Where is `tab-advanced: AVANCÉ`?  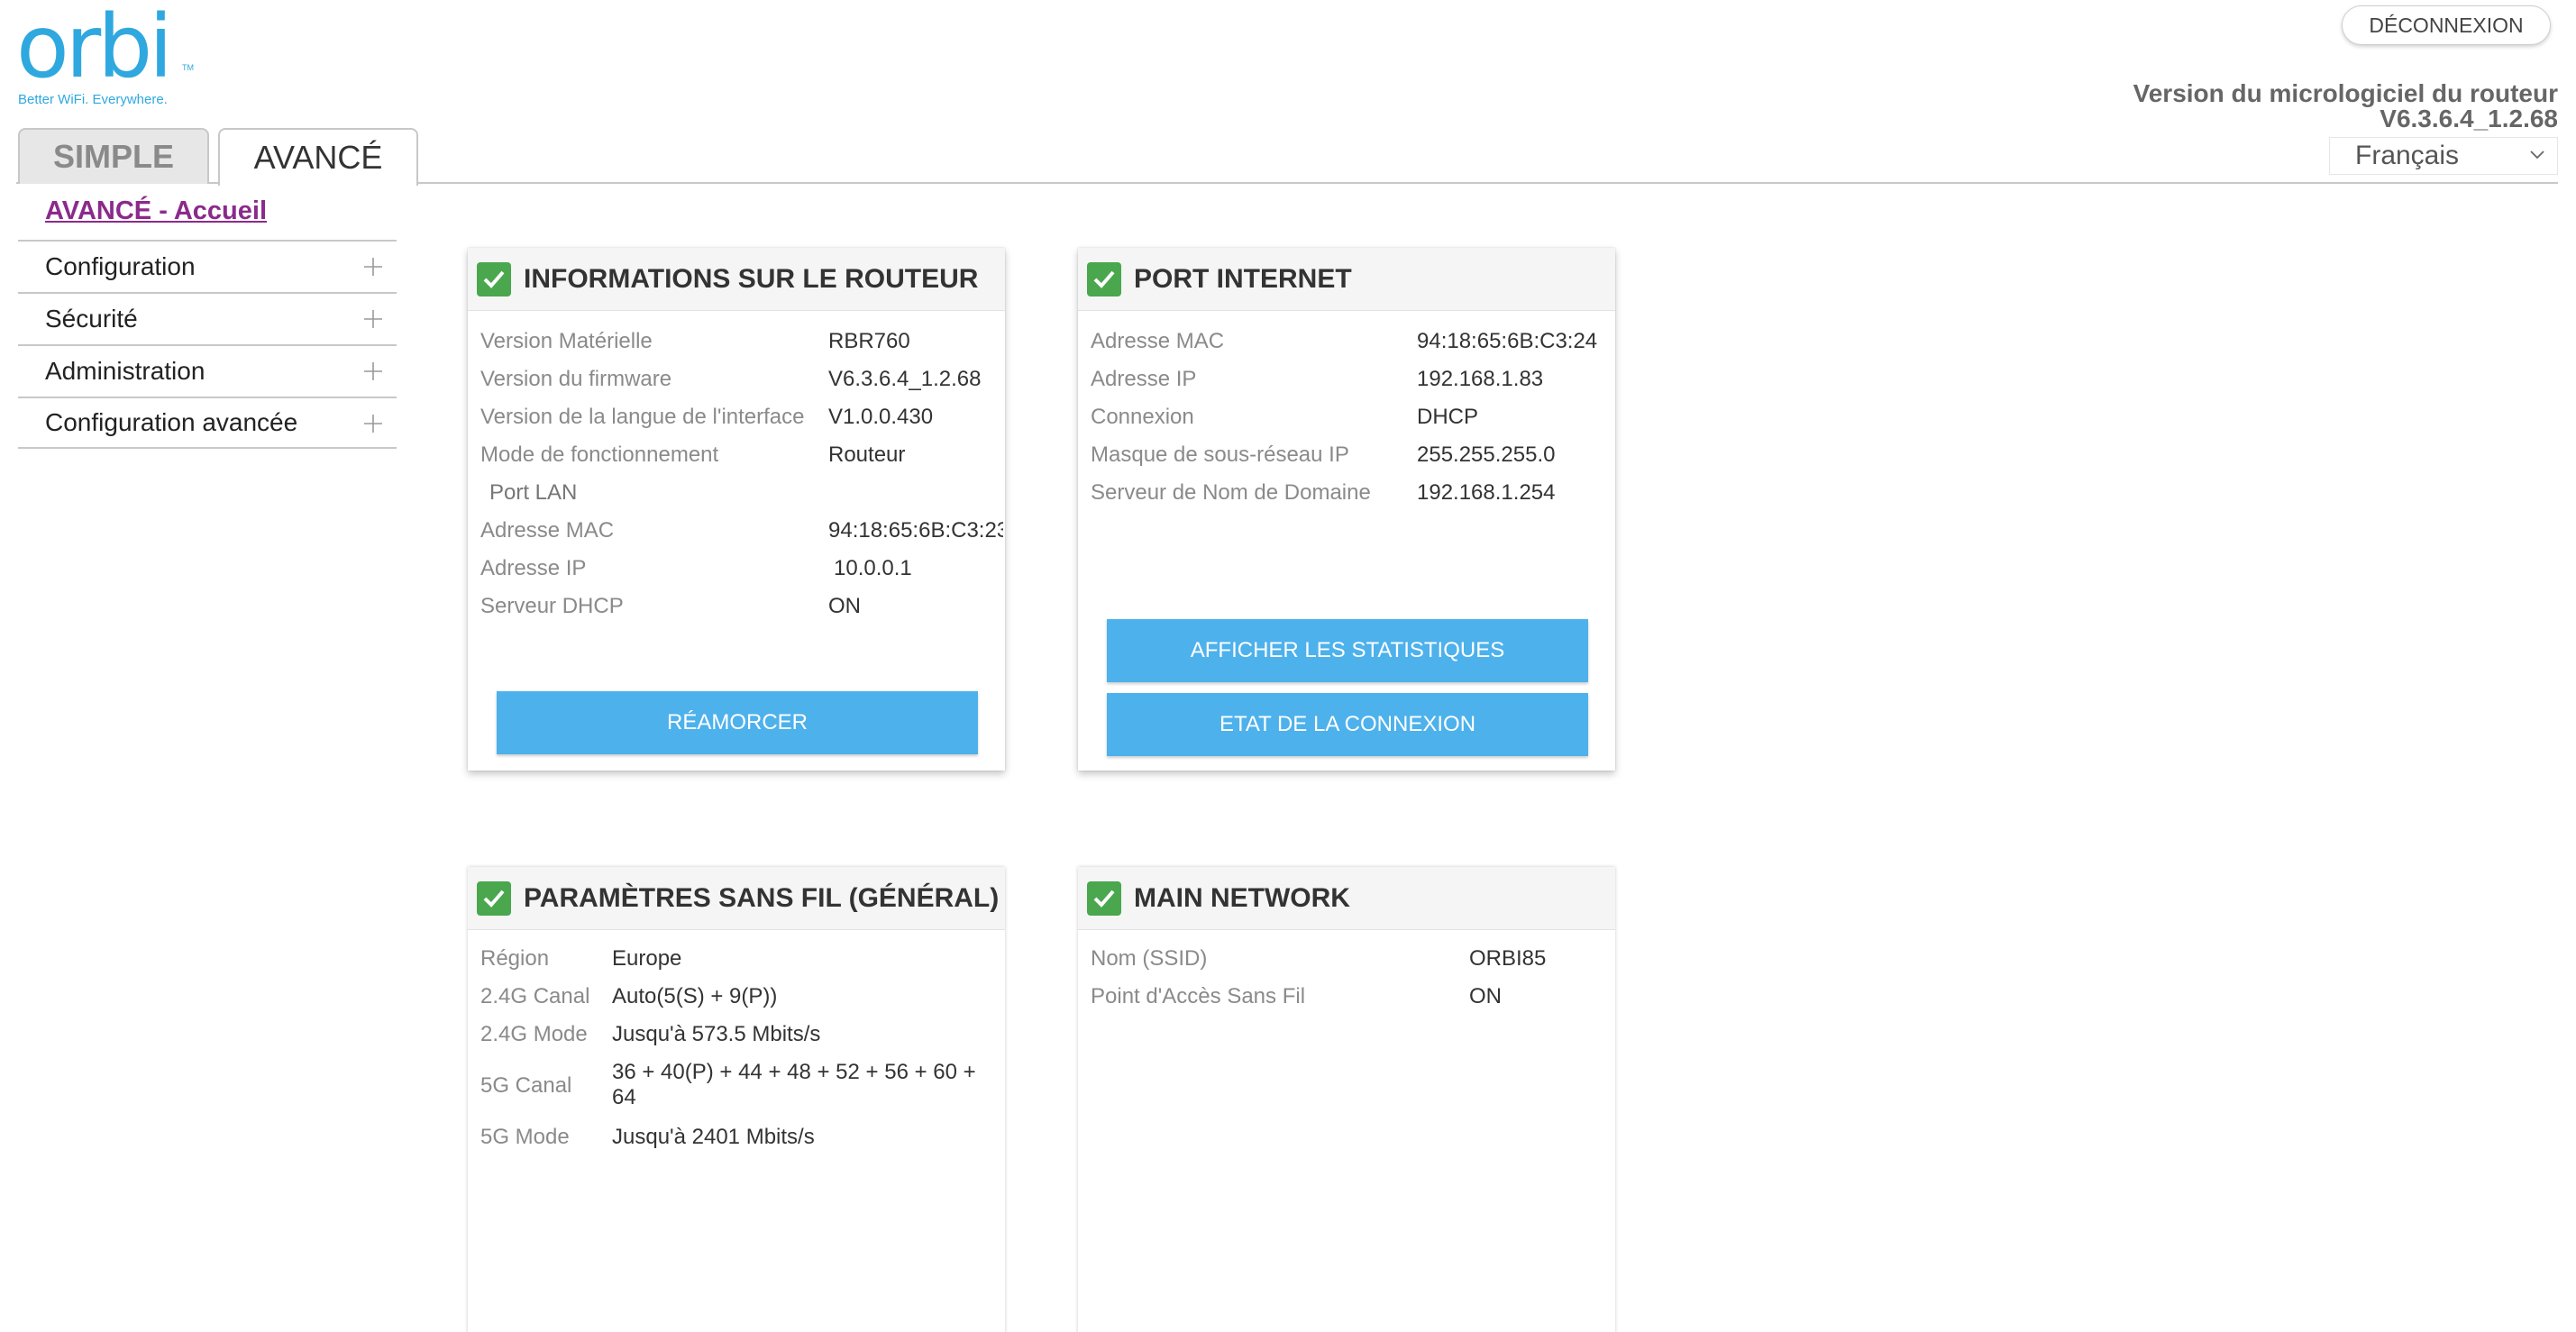 tab-advanced: AVANCÉ is located at coordinates (318, 157).